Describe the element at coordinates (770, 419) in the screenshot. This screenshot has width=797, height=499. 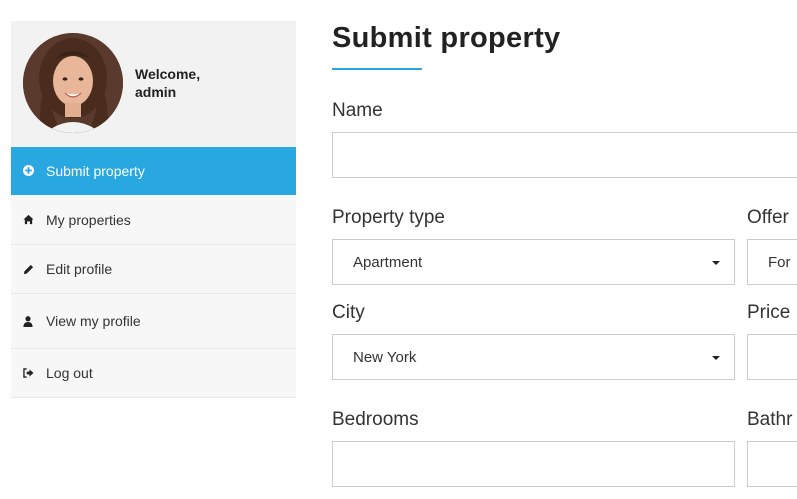
I see `bathrooms-label: Bathr` at that location.